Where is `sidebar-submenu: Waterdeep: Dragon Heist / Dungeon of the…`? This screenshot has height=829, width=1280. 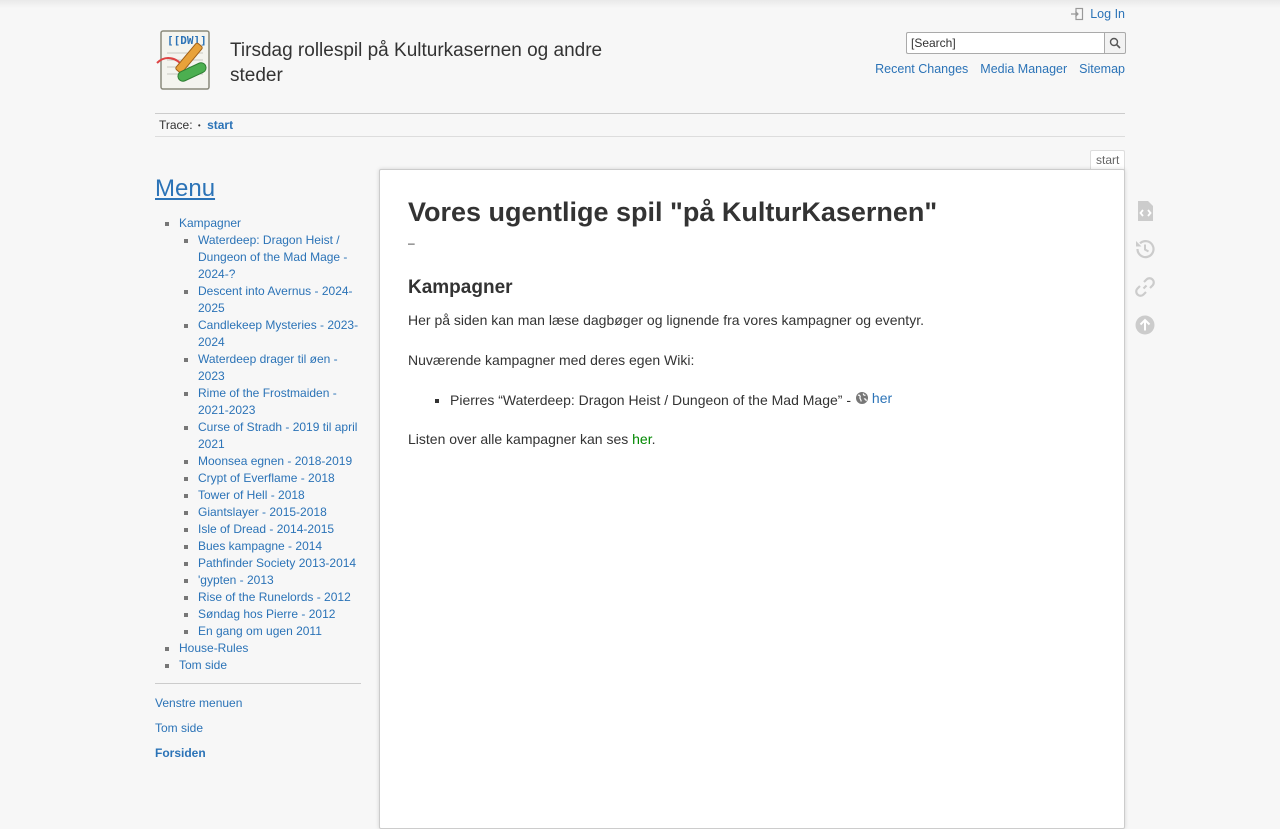
sidebar-submenu: Waterdeep: Dragon Heist / Dungeon of the… is located at coordinates (270, 436).